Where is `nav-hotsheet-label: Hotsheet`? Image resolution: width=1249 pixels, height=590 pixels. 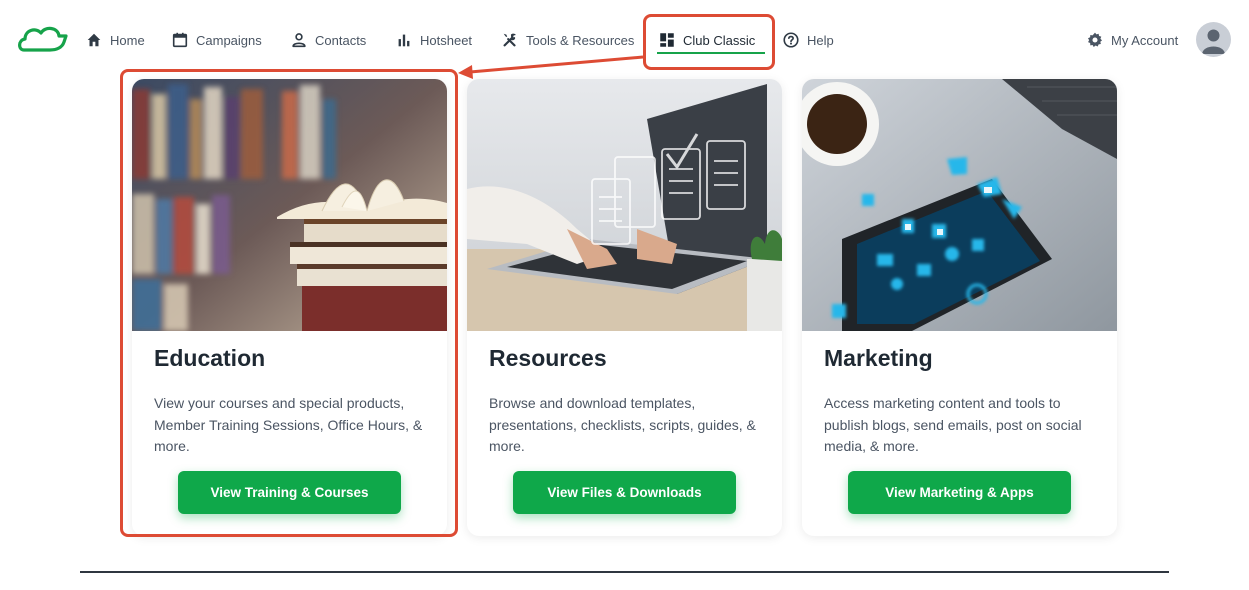
nav-hotsheet-label: Hotsheet is located at coordinates (446, 40).